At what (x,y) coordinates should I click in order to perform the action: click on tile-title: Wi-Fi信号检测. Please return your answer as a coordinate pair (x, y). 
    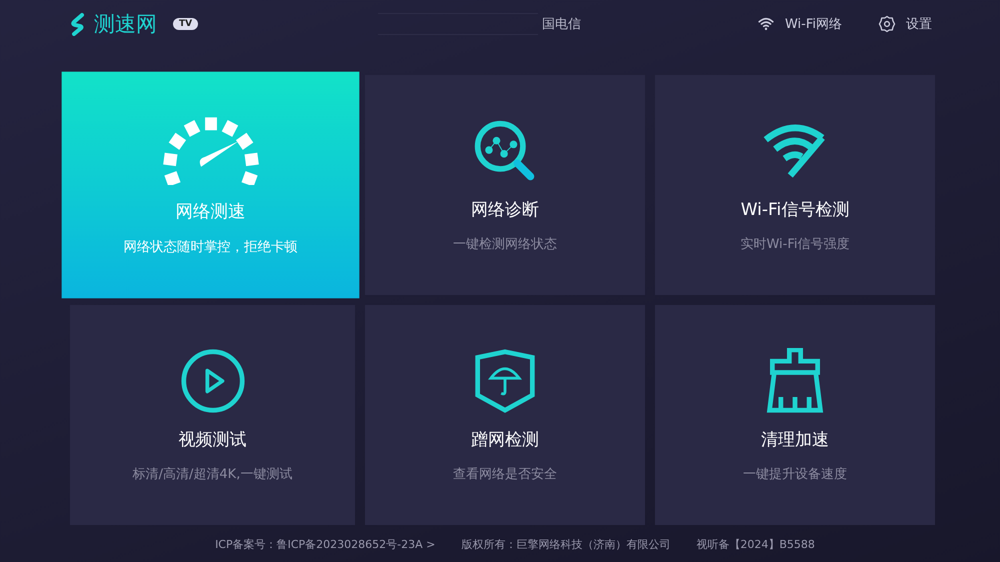
    Looking at the image, I should click on (795, 209).